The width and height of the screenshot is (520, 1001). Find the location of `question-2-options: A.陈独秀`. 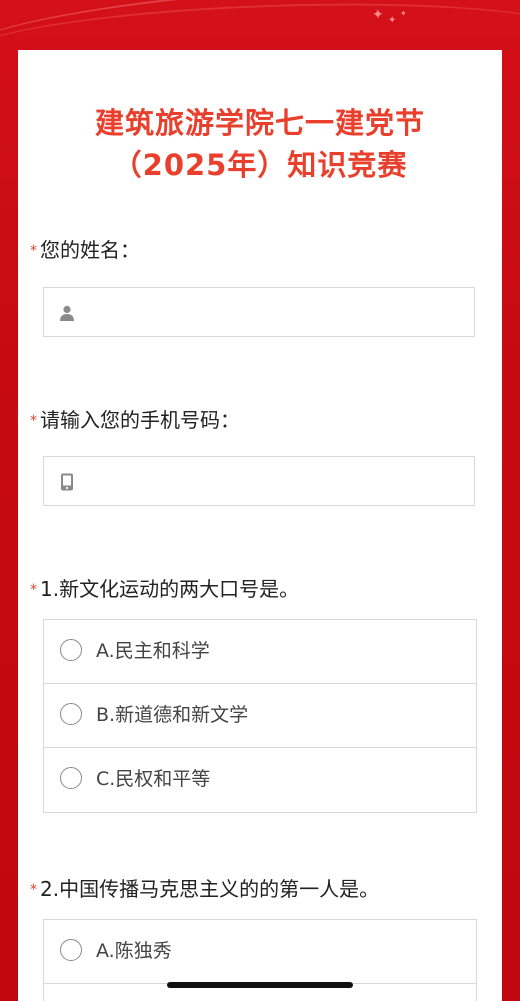

question-2-options: A.陈独秀 is located at coordinates (260, 960).